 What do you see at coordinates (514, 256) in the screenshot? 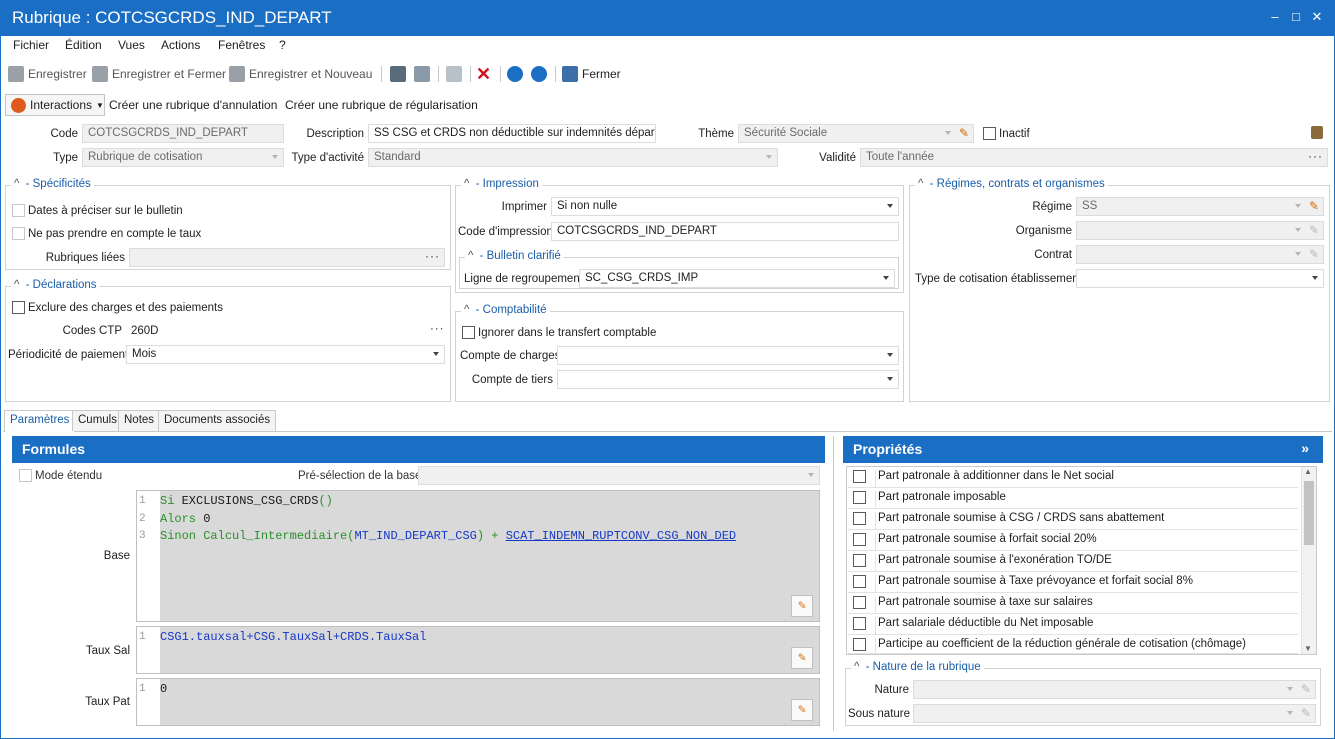
I see `bulletin-title: ^ - Bulletin clarifié` at bounding box center [514, 256].